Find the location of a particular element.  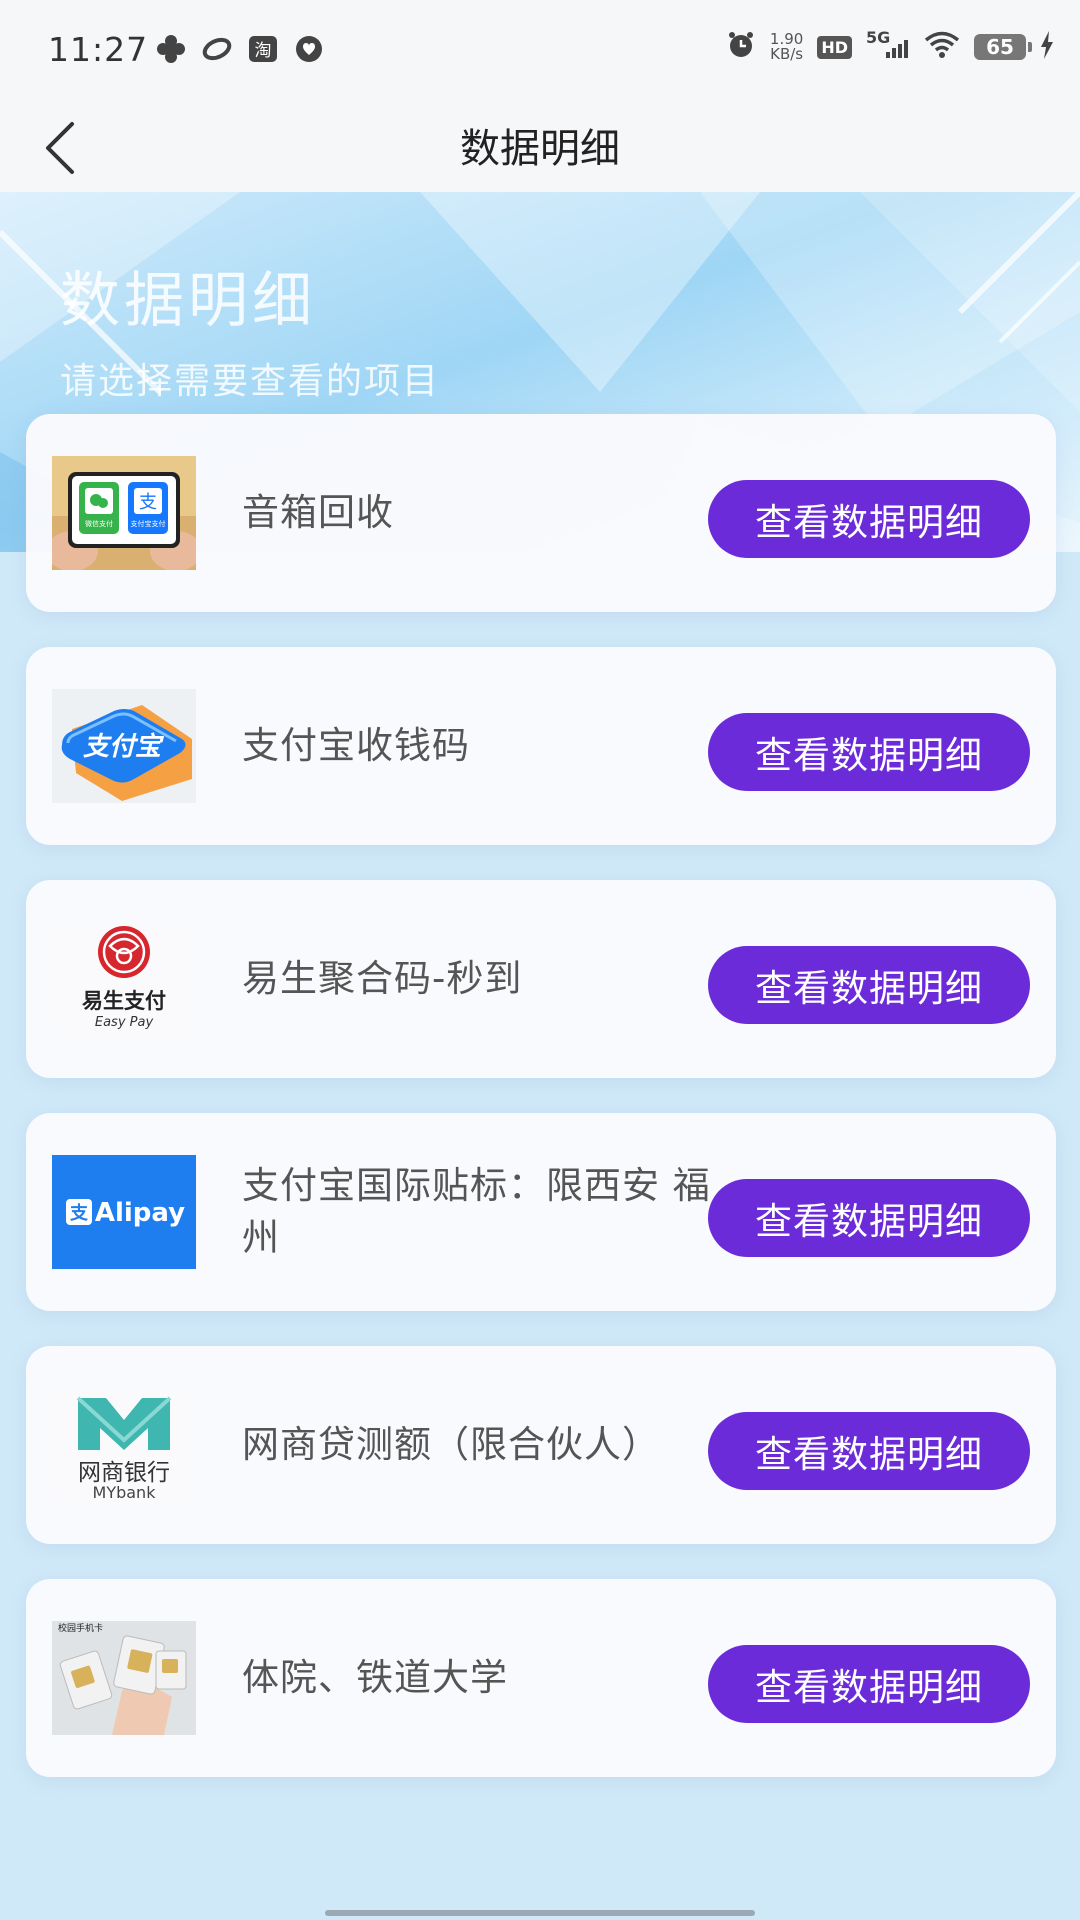

list-item: 支 Alipay 支付宝国际贴标：限西安 福州 查看数据明细 is located at coordinates (541, 1212).